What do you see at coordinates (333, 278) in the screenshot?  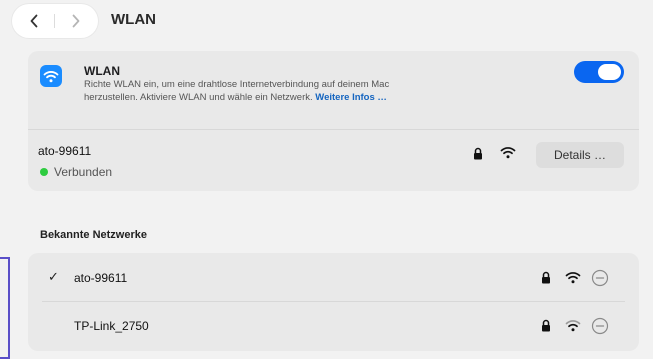 I see `list-item: ✓ ato-99611` at bounding box center [333, 278].